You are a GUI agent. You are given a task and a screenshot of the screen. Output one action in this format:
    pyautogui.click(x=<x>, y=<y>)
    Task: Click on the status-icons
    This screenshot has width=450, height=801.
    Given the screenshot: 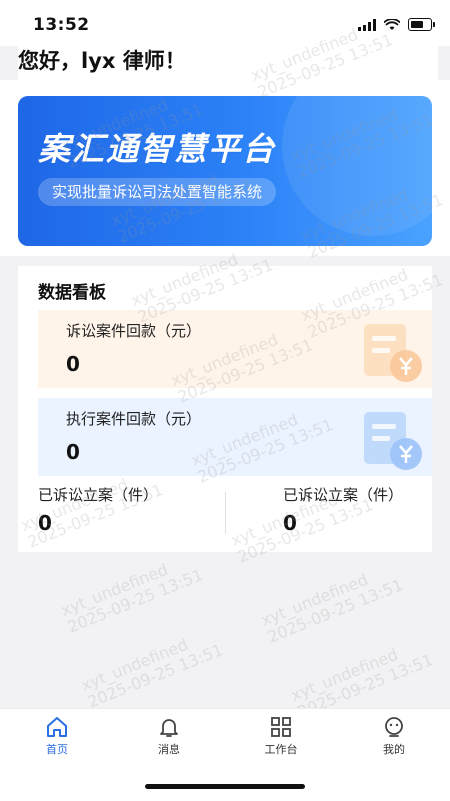 What is the action you would take?
    pyautogui.click(x=396, y=24)
    